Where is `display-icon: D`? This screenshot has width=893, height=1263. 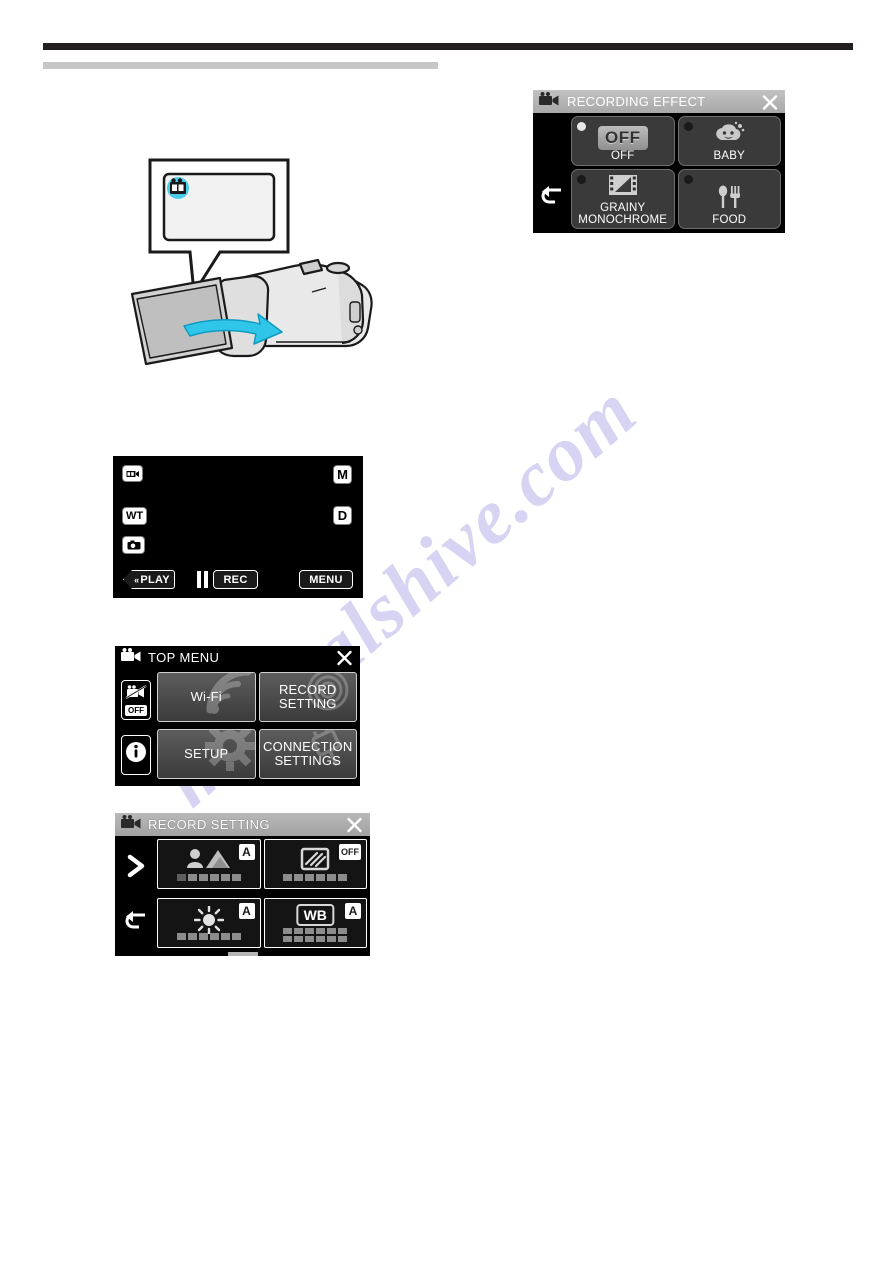
display-icon: D is located at coordinates (342, 515).